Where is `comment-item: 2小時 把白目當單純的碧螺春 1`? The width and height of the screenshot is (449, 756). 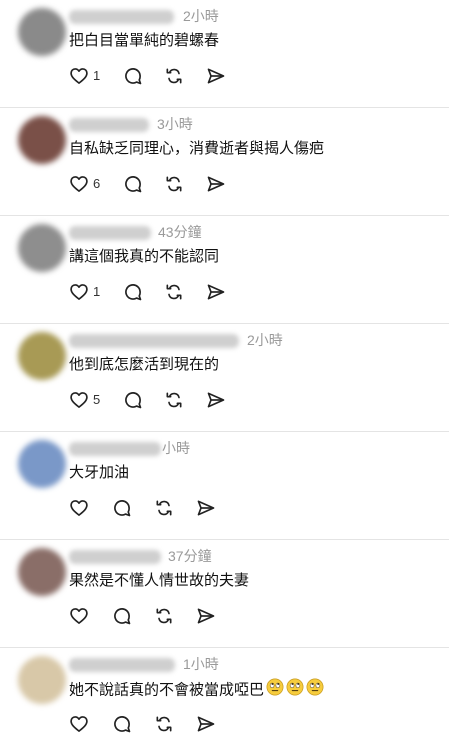 comment-item: 2小時 把白目當單純的碧螺春 1 is located at coordinates (224, 54).